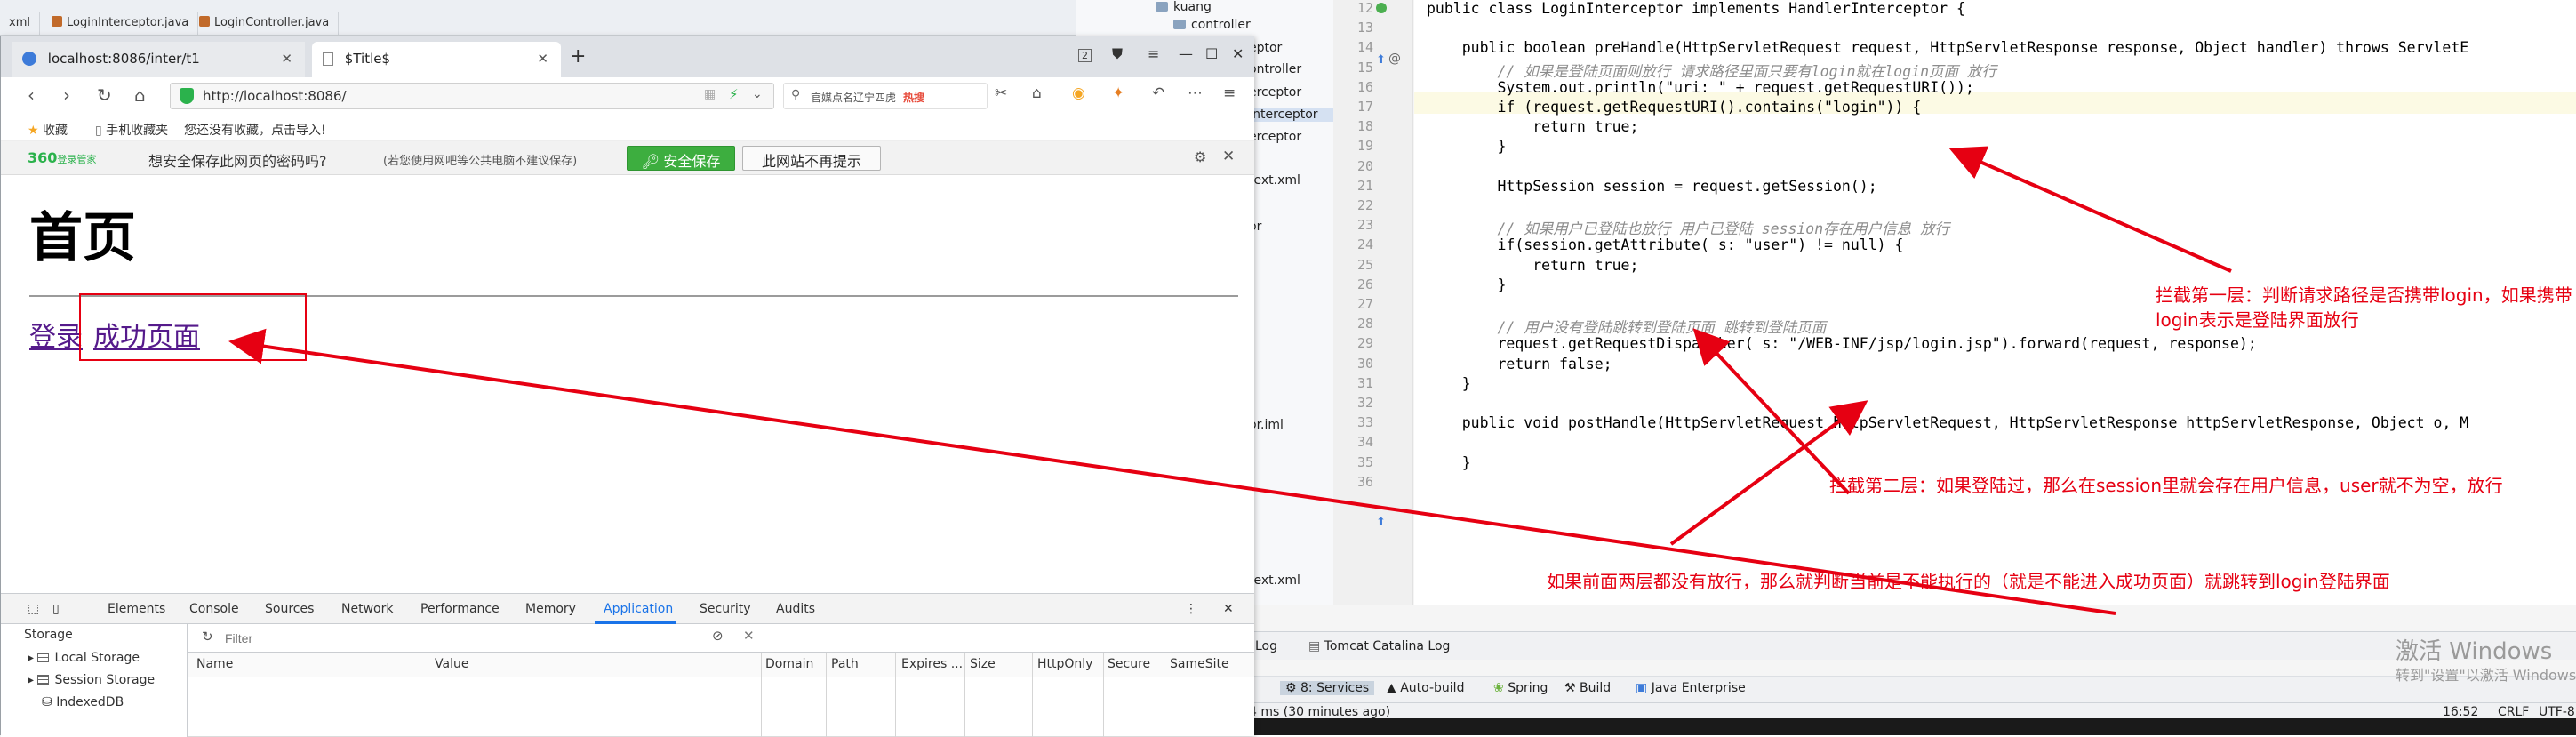  What do you see at coordinates (2090, 210) in the screenshot?
I see `arrow-to-login-check` at bounding box center [2090, 210].